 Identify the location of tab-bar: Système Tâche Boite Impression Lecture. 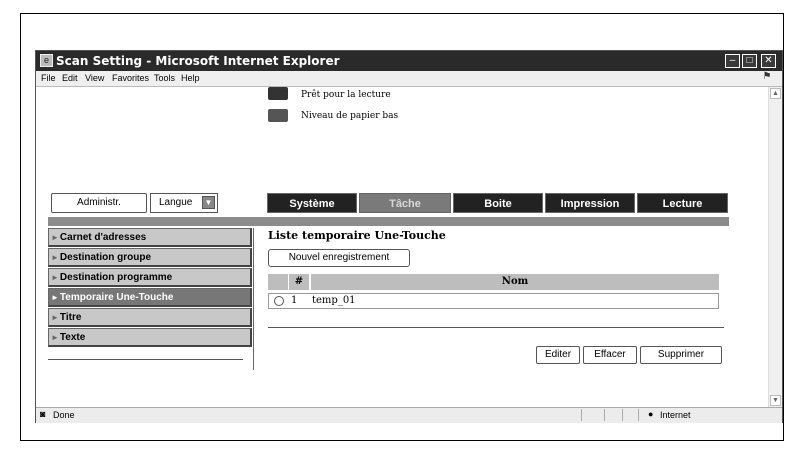
(498, 203).